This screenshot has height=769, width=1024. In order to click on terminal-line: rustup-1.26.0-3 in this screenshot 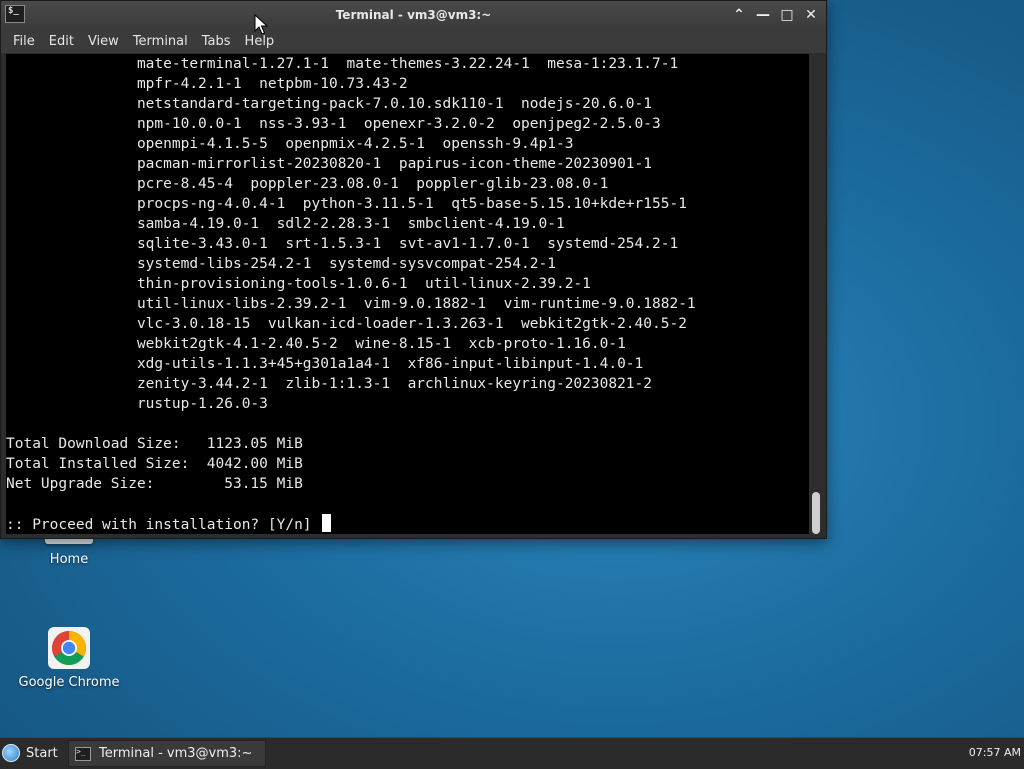, I will do `click(137, 404)`.